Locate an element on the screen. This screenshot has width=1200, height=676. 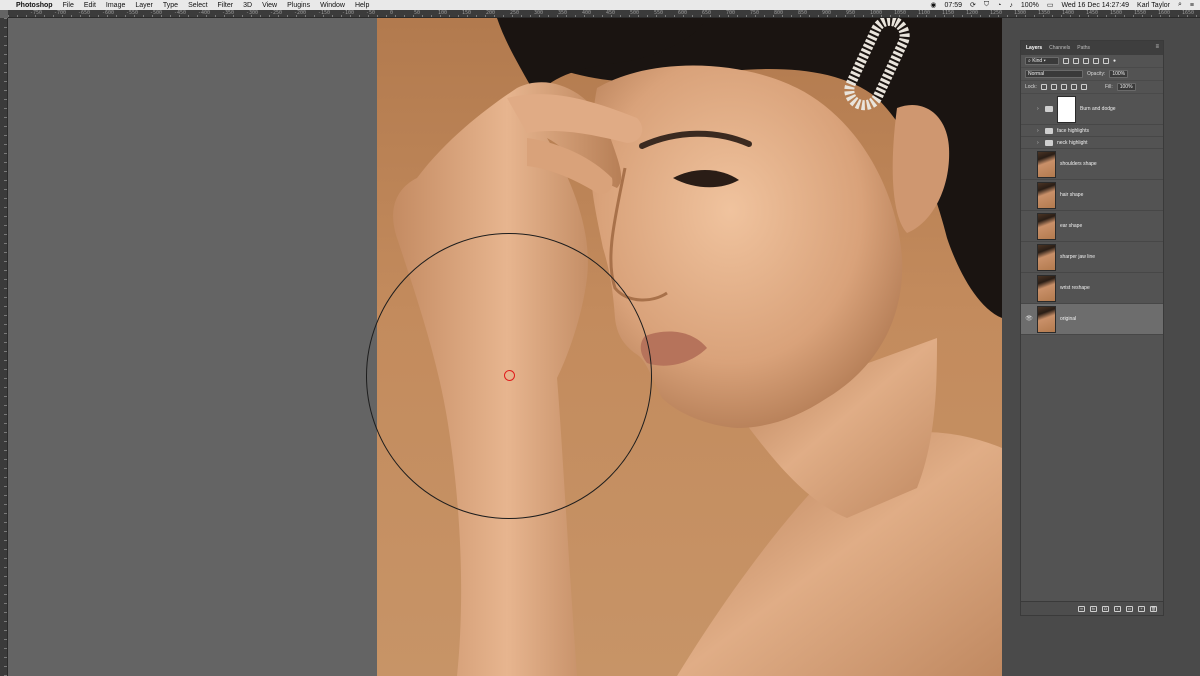
menu-edit: Edit is located at coordinates (90, 5).